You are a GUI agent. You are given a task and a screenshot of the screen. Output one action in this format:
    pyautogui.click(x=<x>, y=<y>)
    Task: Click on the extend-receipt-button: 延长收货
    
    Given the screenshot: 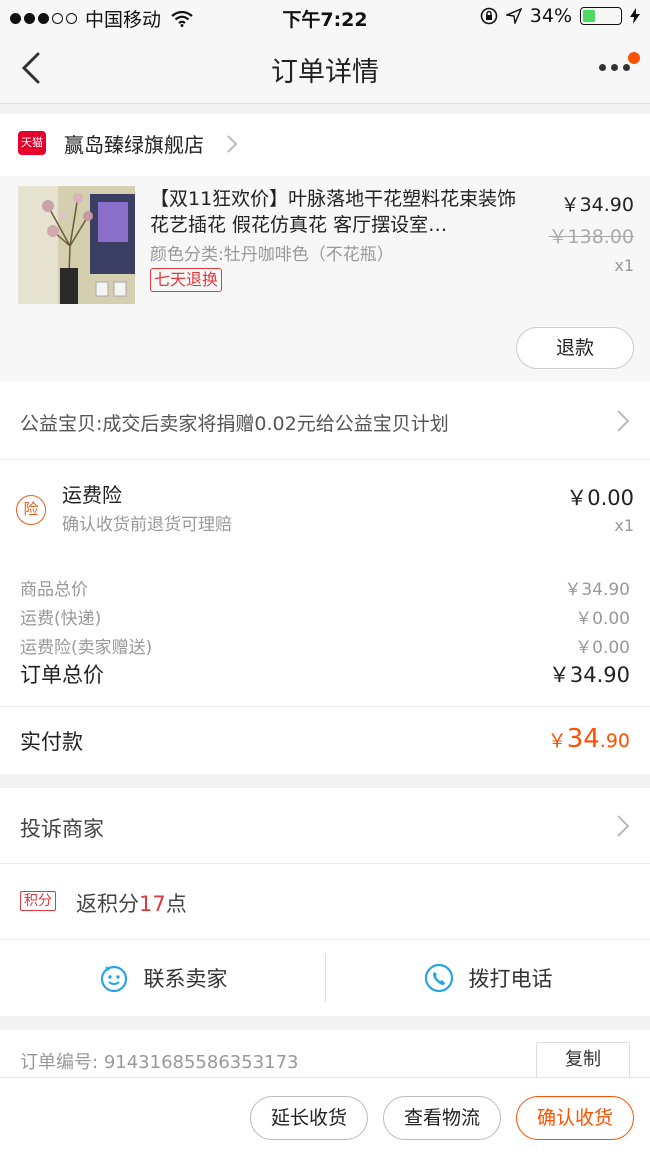 What is the action you would take?
    pyautogui.click(x=309, y=1118)
    